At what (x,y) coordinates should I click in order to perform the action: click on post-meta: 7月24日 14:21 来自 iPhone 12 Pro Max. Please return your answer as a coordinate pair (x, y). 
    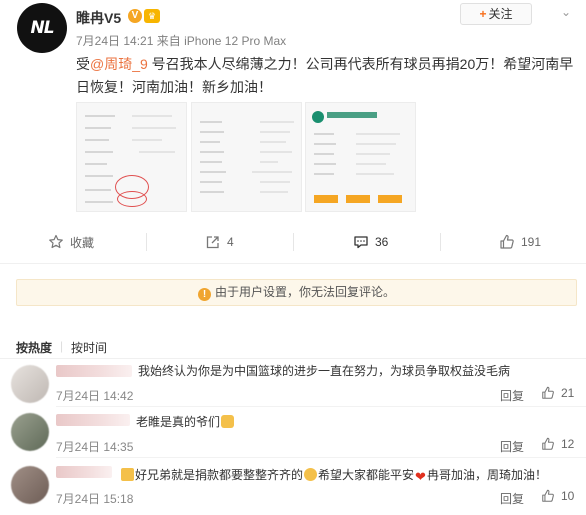
    Looking at the image, I should click on (181, 40).